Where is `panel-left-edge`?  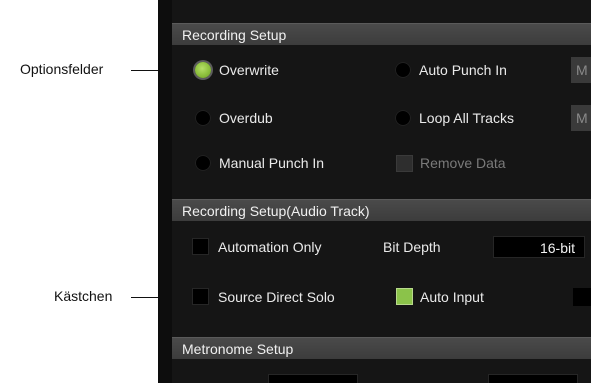 panel-left-edge is located at coordinates (165, 191).